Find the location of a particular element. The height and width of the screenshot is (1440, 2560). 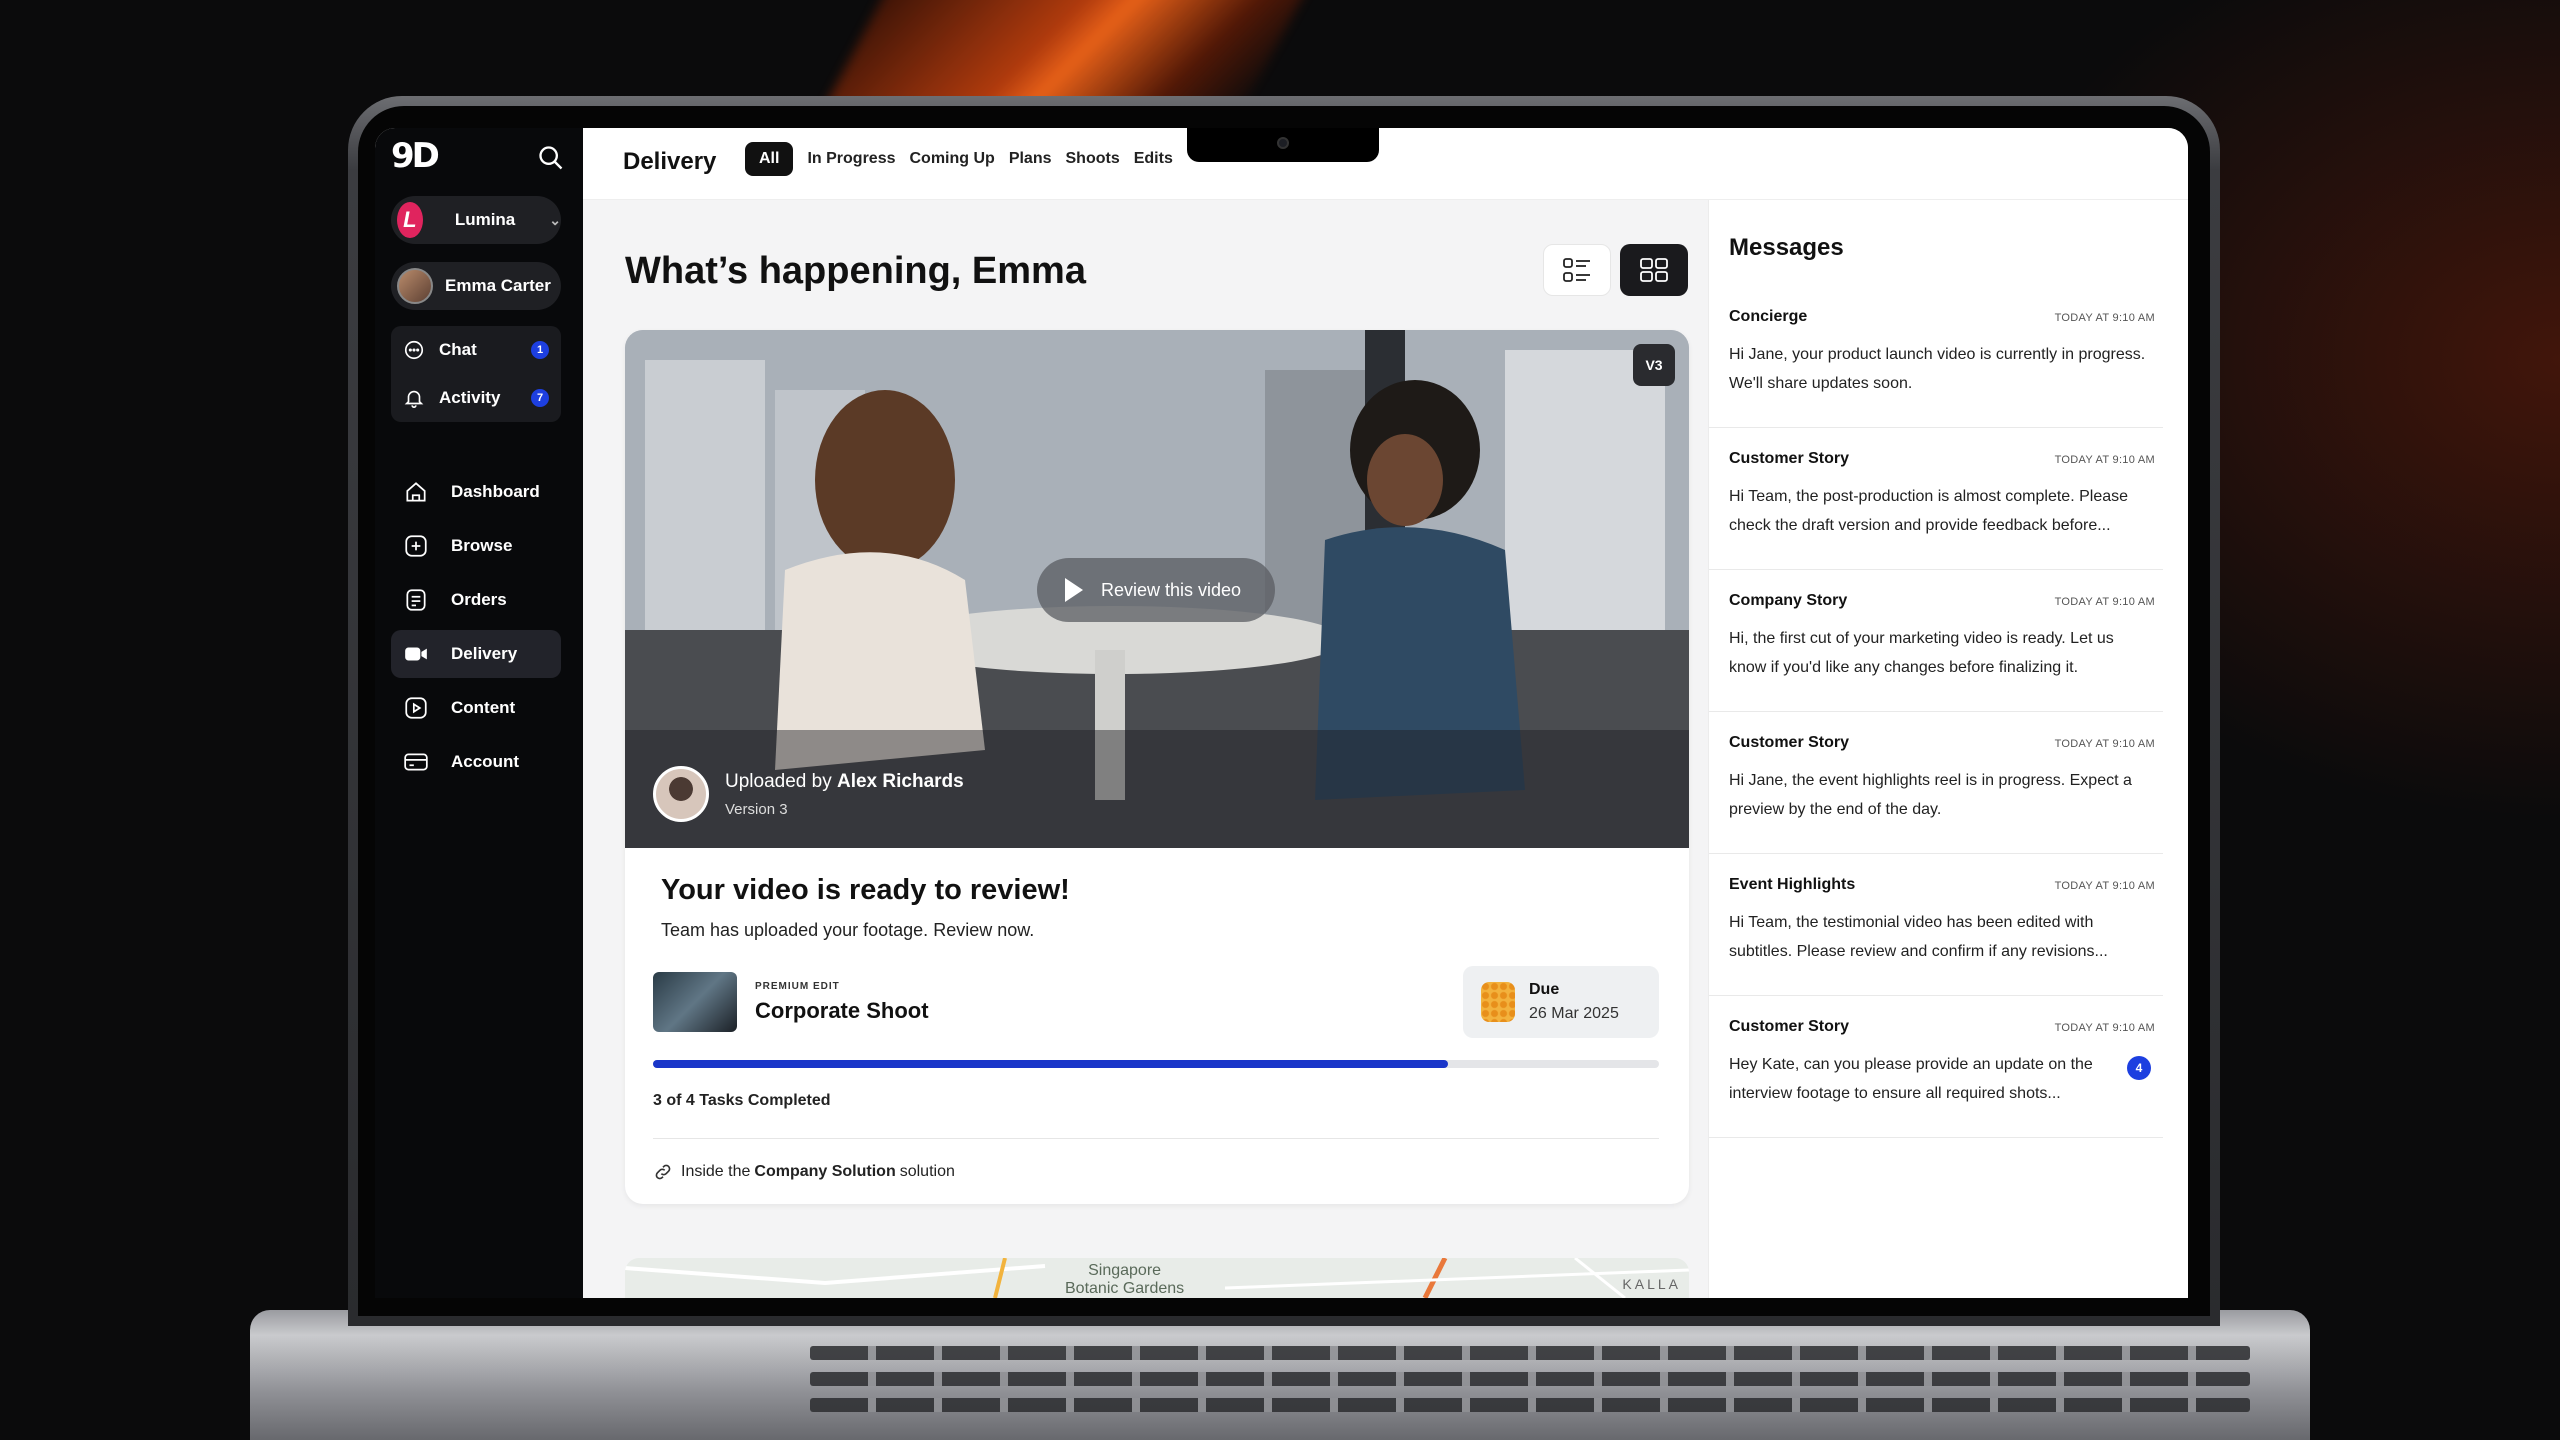

map-preview: Singapore Botanic Gardens KALLA is located at coordinates (1157, 1278).